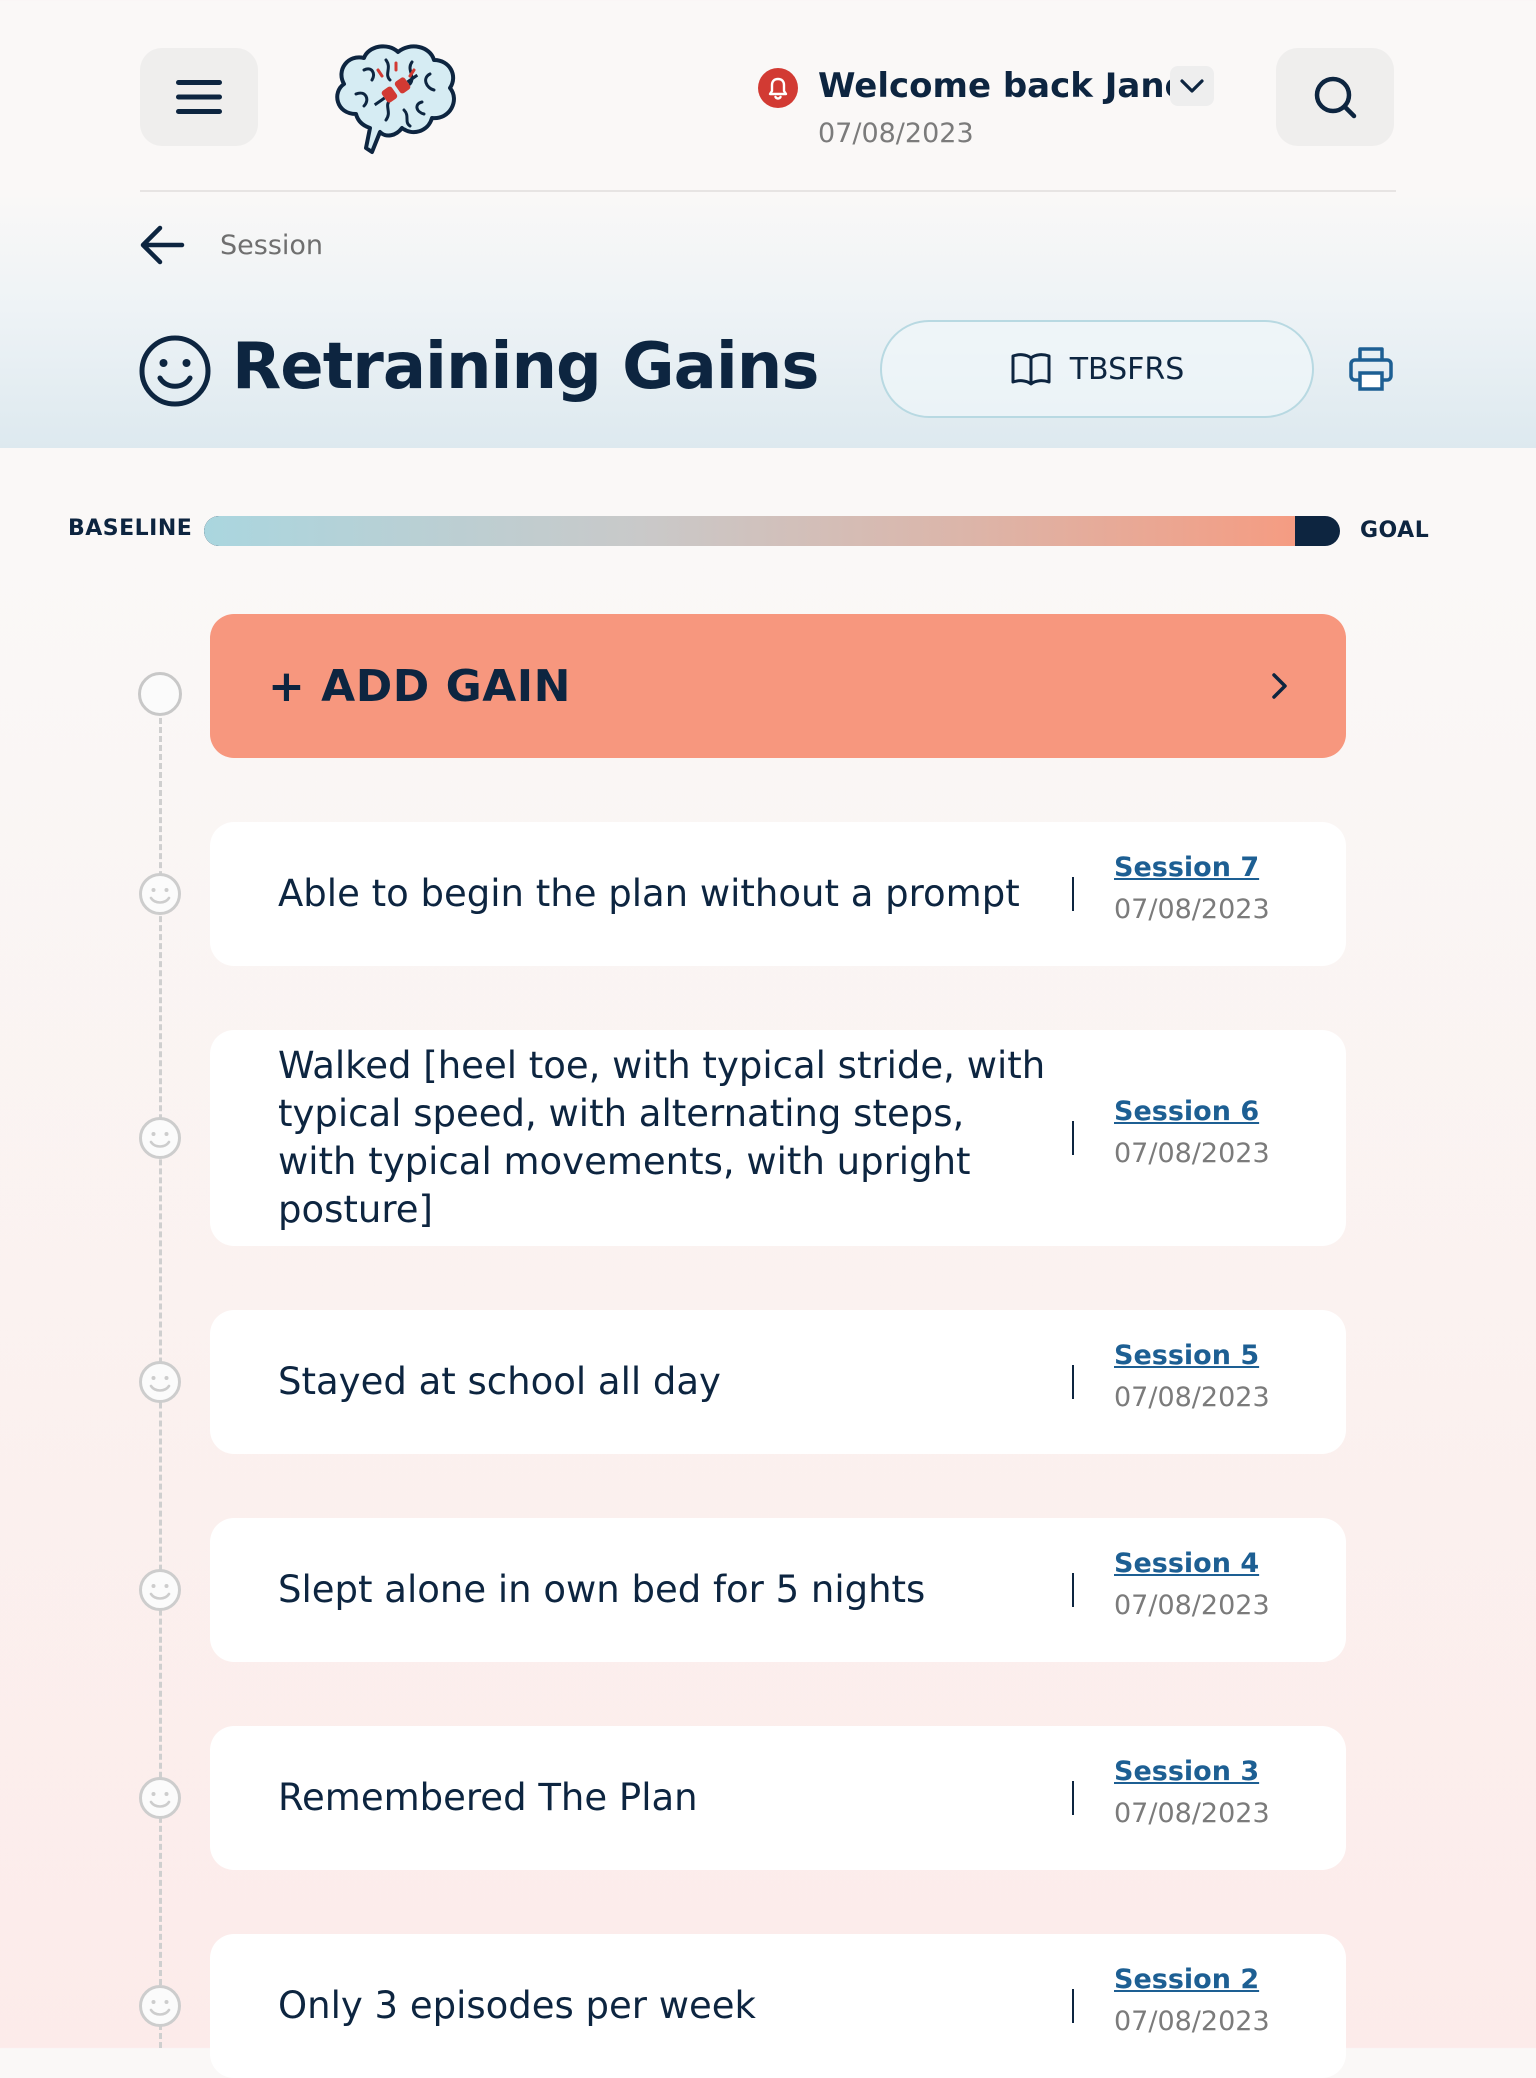 Image resolution: width=1536 pixels, height=2078 pixels. I want to click on gain-text: Slept alone in own bed for 5 nights, so click(602, 1589).